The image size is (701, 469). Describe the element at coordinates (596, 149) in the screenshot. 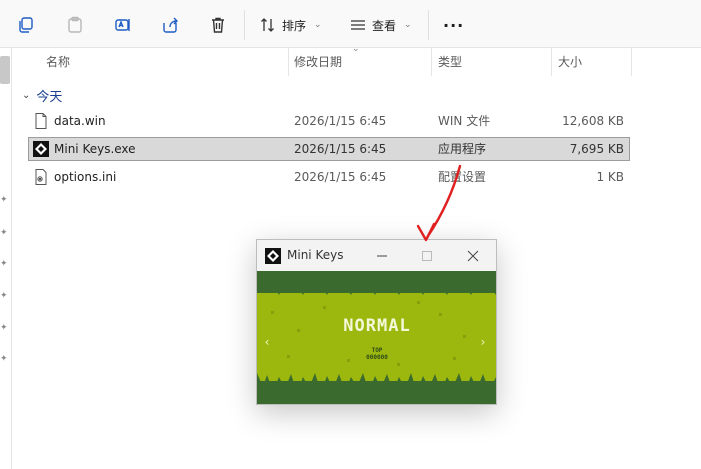

I see `file-size: 7,695 KB` at that location.